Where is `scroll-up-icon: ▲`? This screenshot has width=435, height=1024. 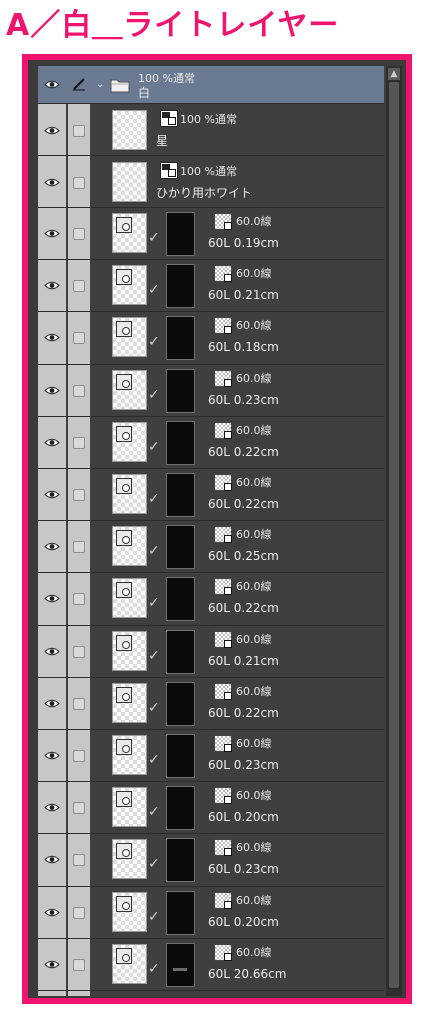
scroll-up-icon: ▲ is located at coordinates (394, 74).